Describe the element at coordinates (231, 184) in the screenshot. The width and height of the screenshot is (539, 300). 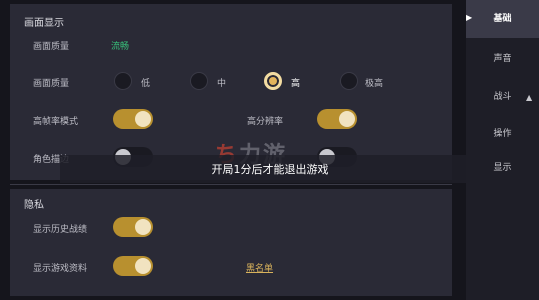
I see `section-divider` at that location.